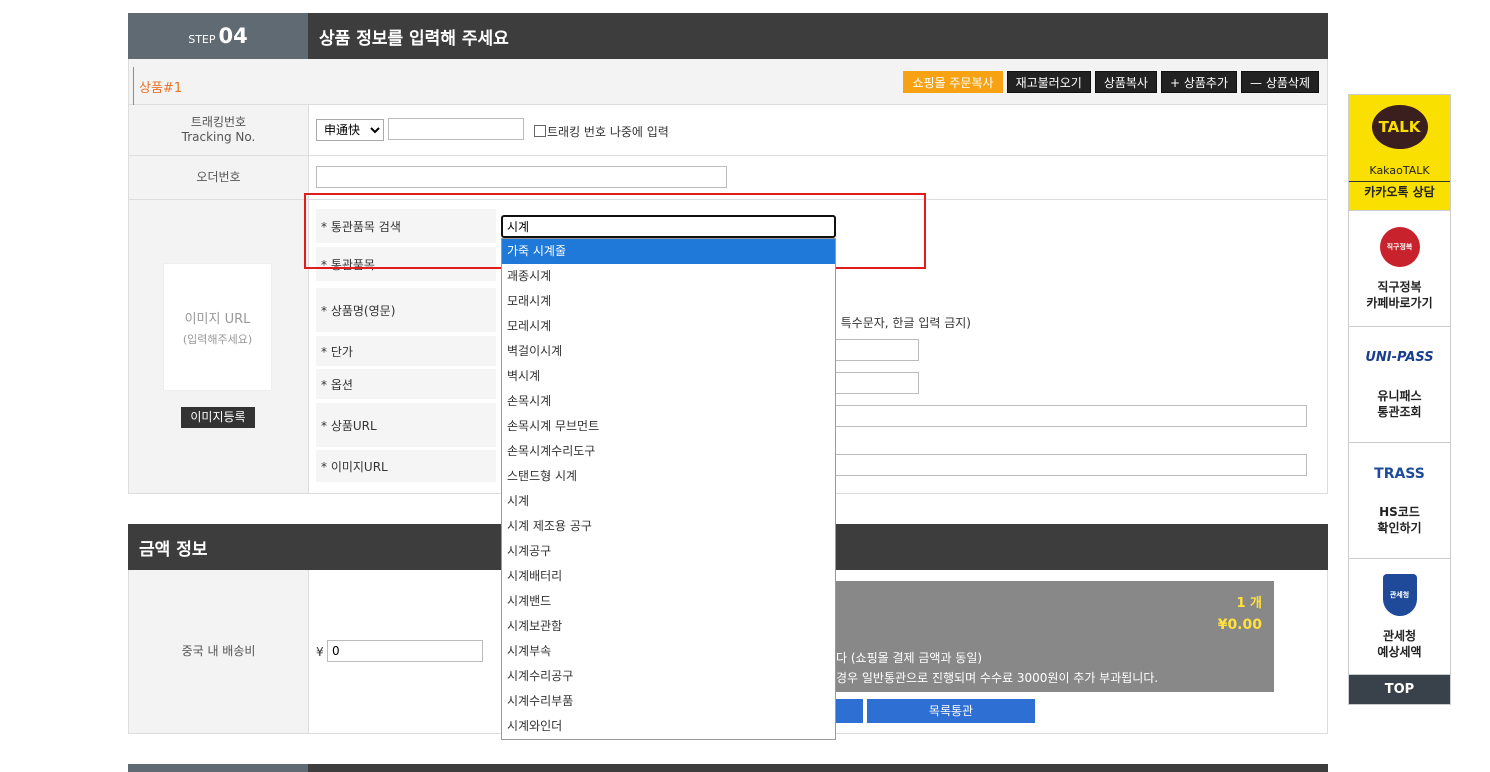 The height and width of the screenshot is (772, 1490). I want to click on image-url-hint: (입력해주세요), so click(217, 339).